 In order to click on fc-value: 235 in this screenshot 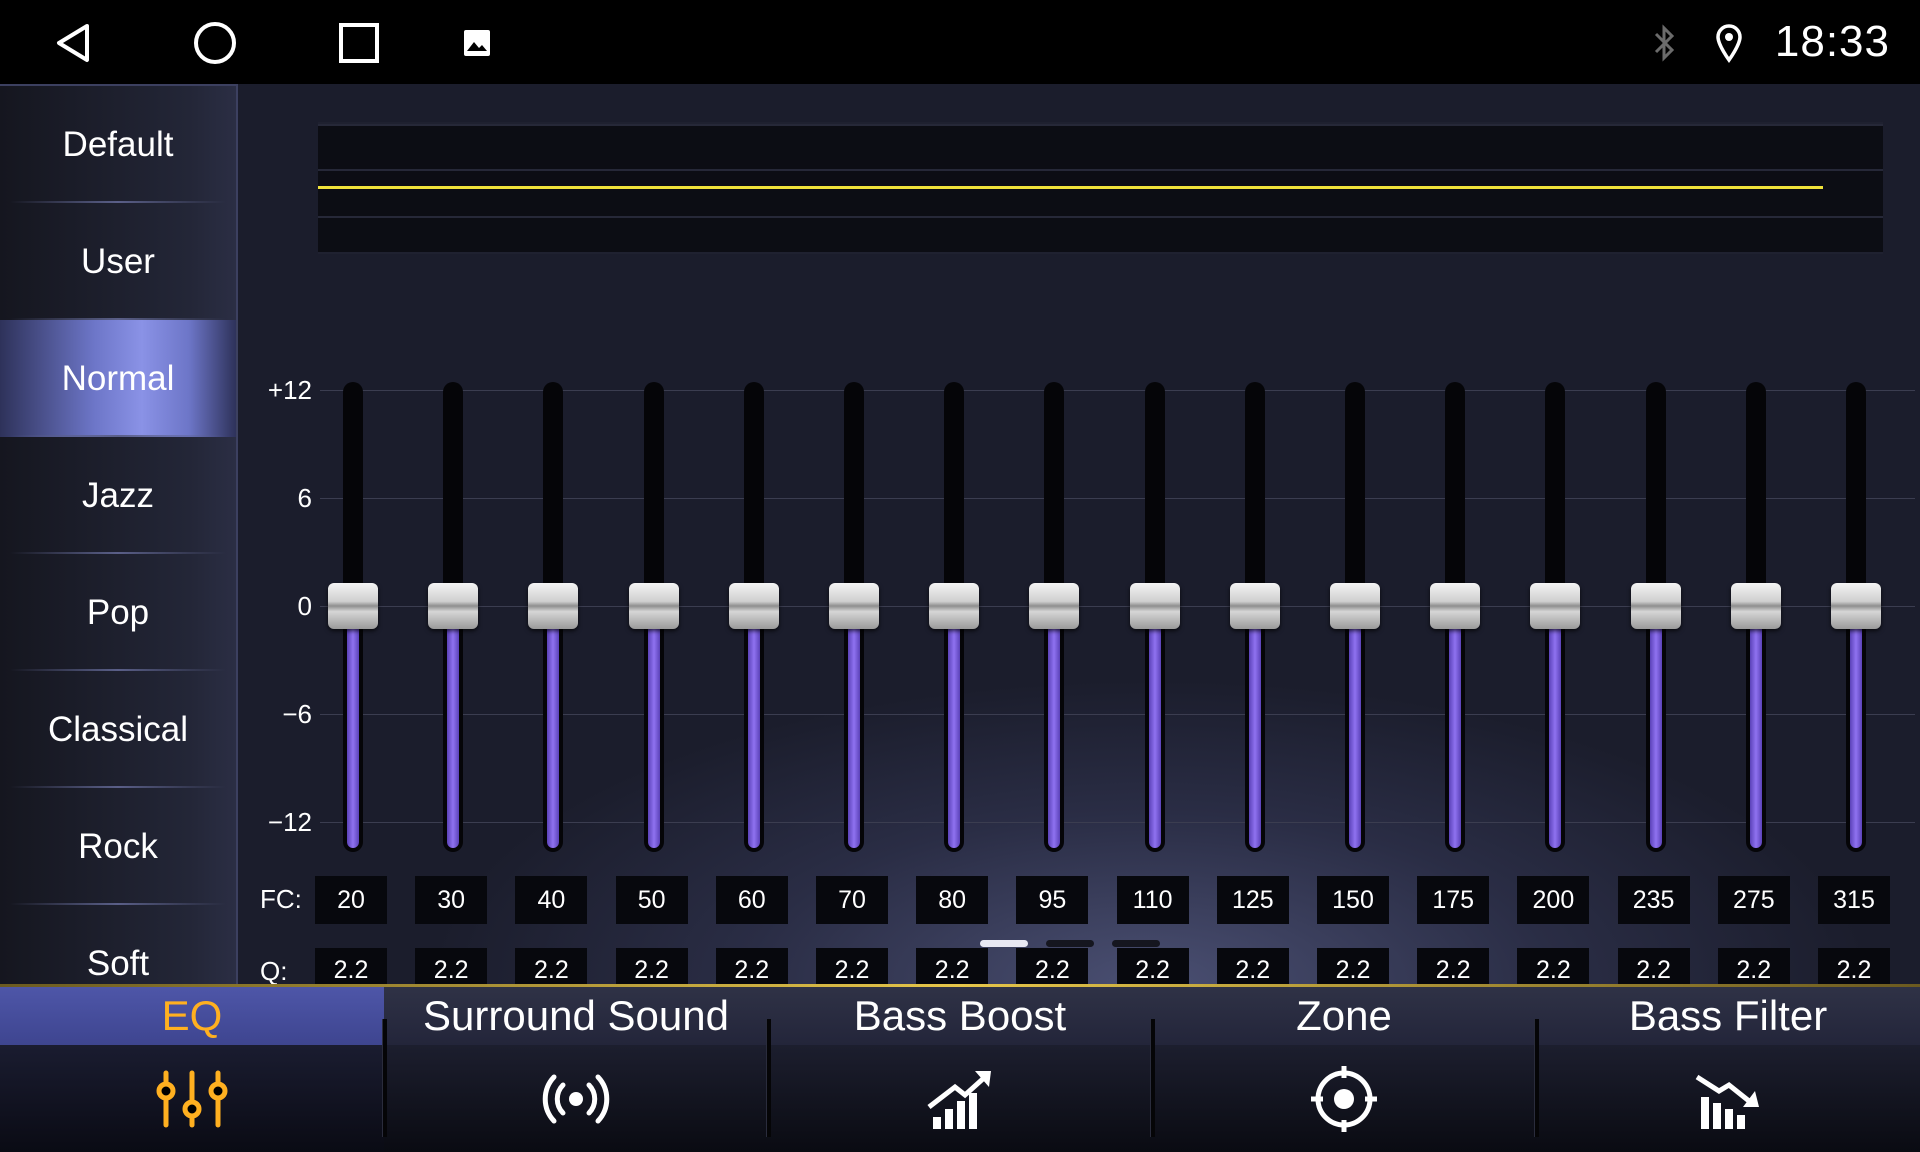, I will do `click(1653, 900)`.